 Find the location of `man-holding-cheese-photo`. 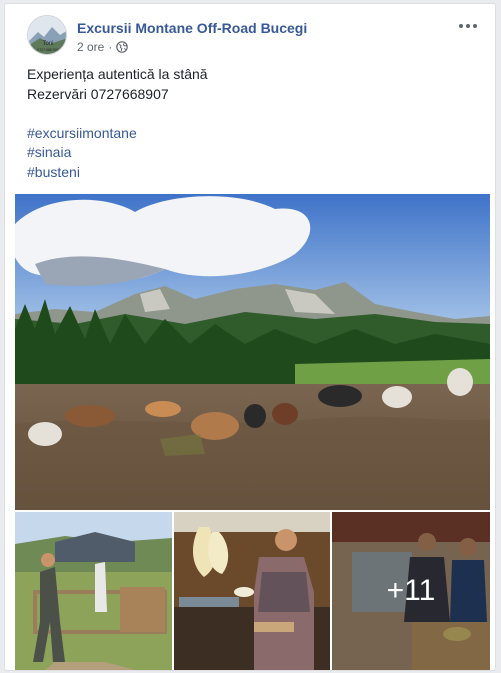

man-holding-cheese-photo is located at coordinates (252, 591).